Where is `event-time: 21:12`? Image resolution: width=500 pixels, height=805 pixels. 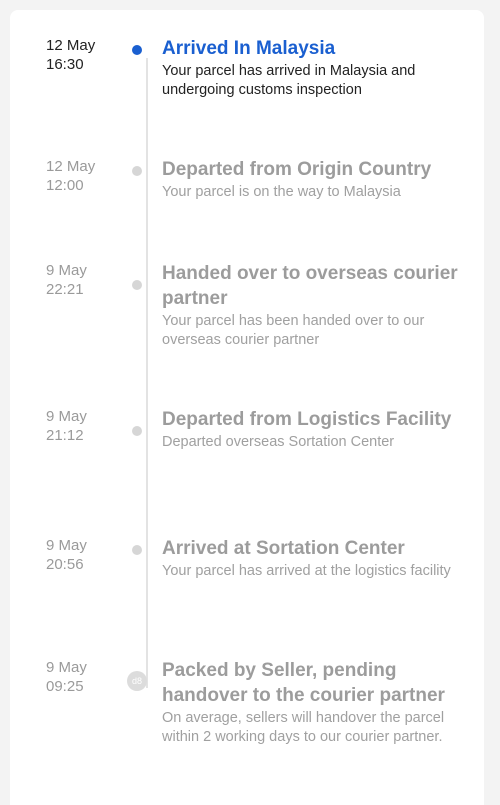 event-time: 21:12 is located at coordinates (65, 435).